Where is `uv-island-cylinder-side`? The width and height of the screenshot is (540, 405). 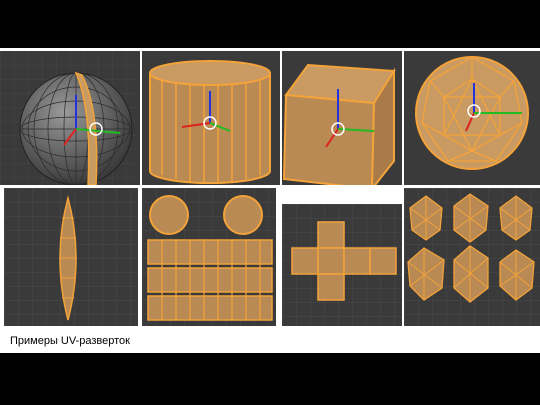
uv-island-cylinder-side is located at coordinates (210, 280).